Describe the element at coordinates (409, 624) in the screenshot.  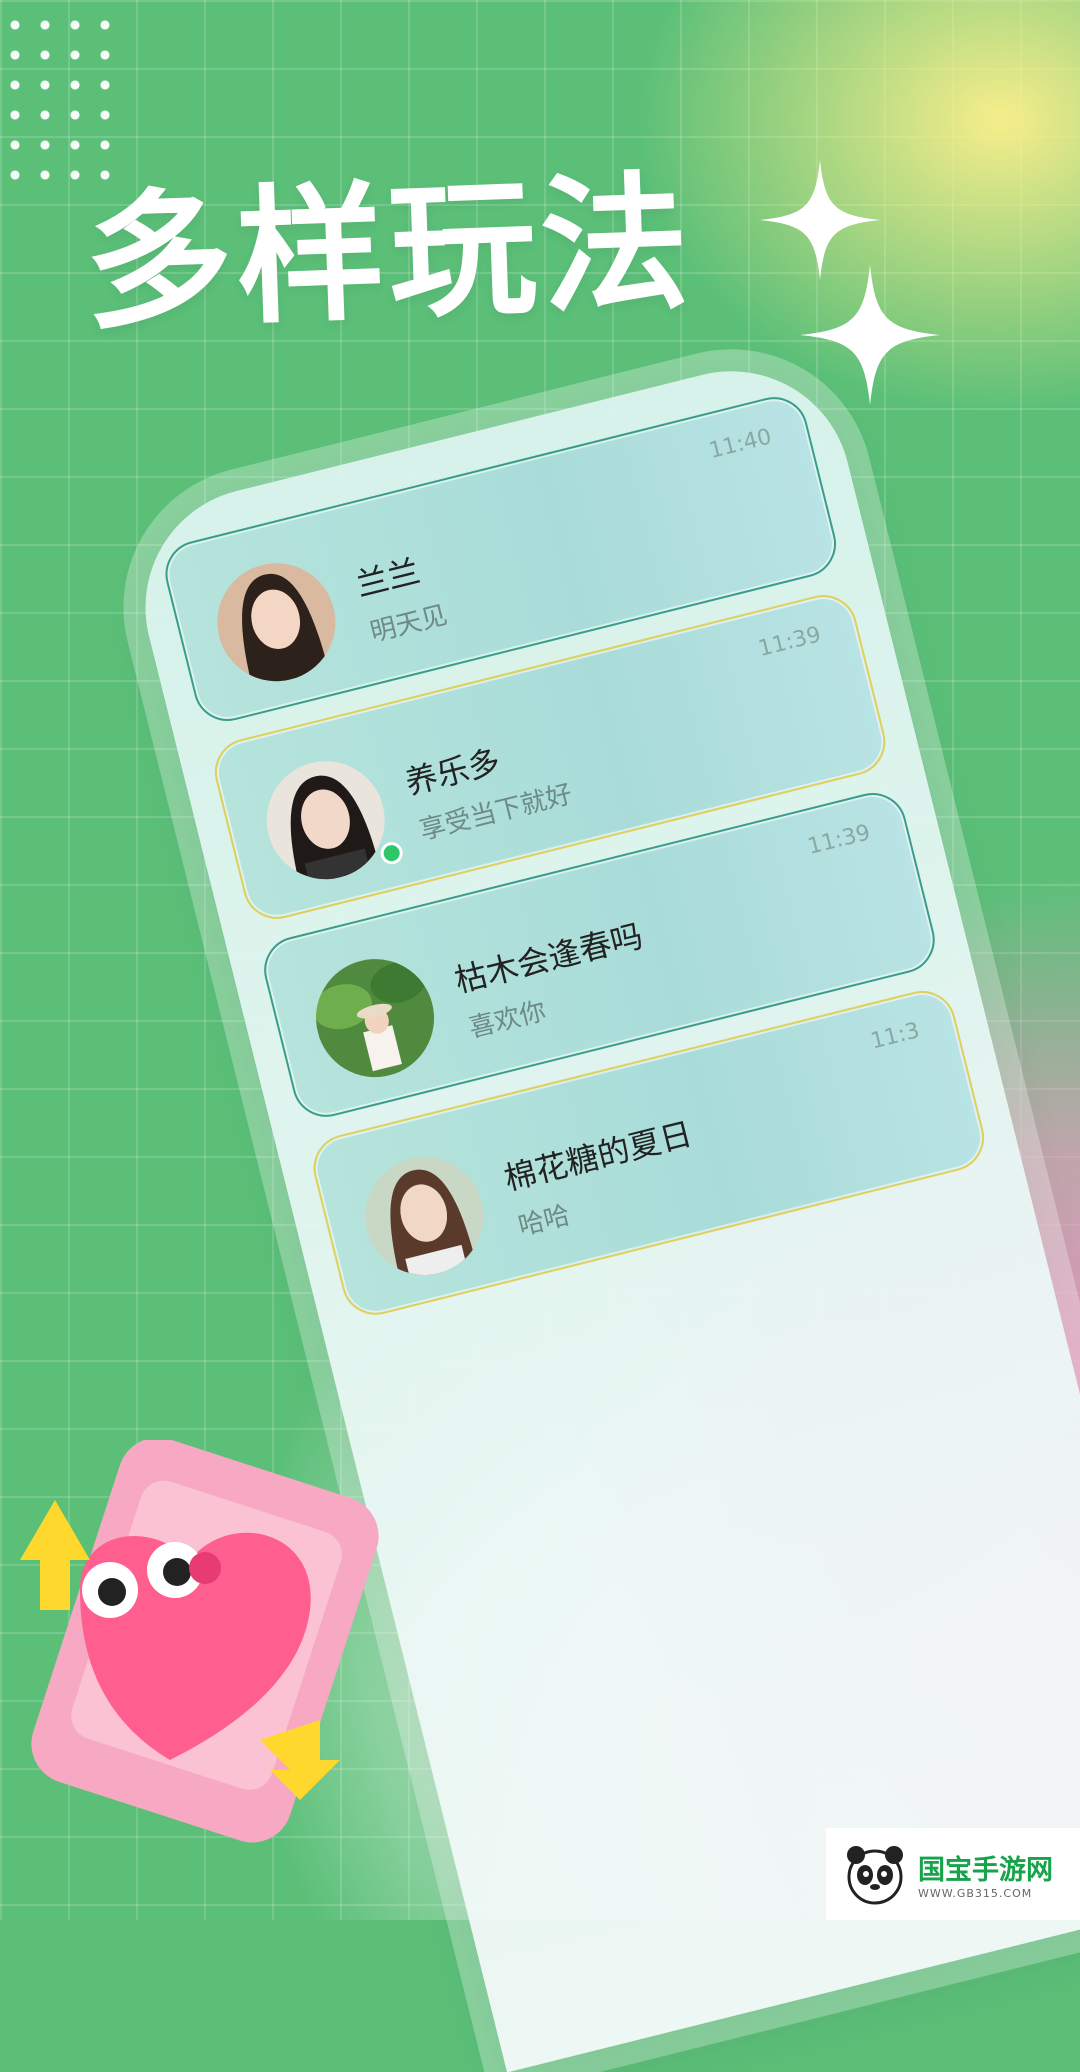
I see `chat-preview: 明天见` at that location.